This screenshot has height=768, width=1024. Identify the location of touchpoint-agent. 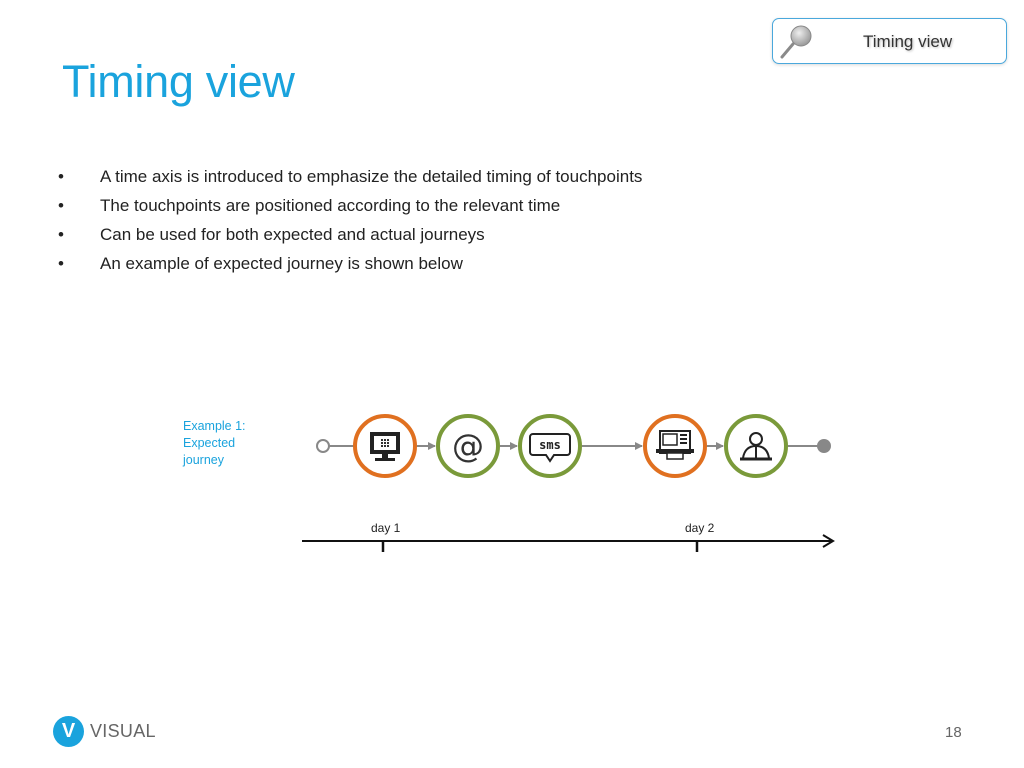
(756, 446).